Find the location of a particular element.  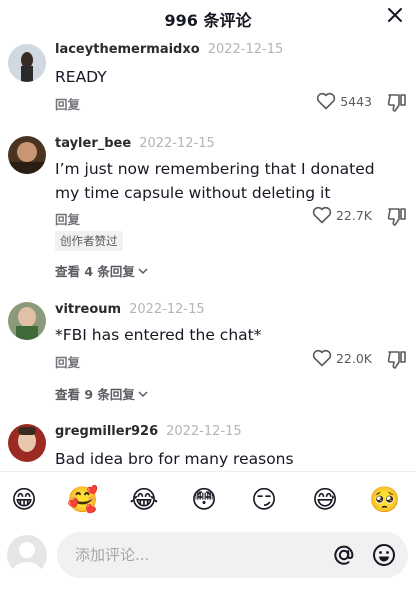

emoji-grin: 😁 is located at coordinates (24, 500).